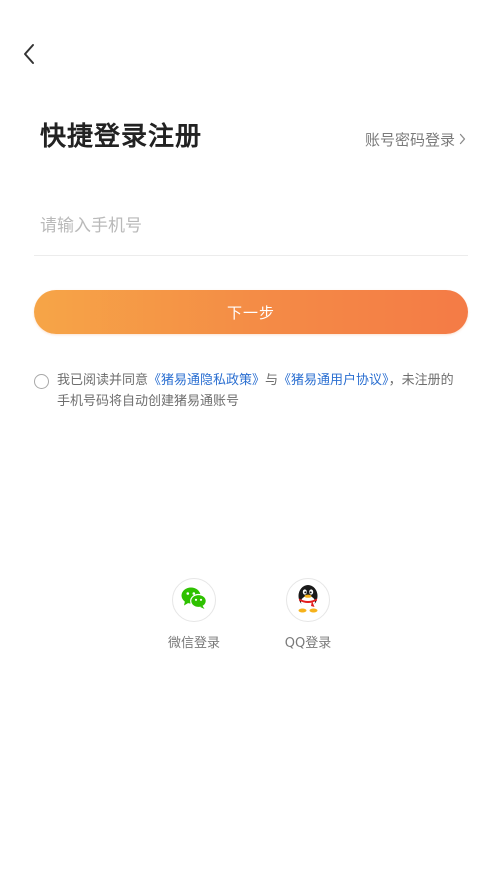  I want to click on password-login-link: 账号密码登录, so click(415, 139).